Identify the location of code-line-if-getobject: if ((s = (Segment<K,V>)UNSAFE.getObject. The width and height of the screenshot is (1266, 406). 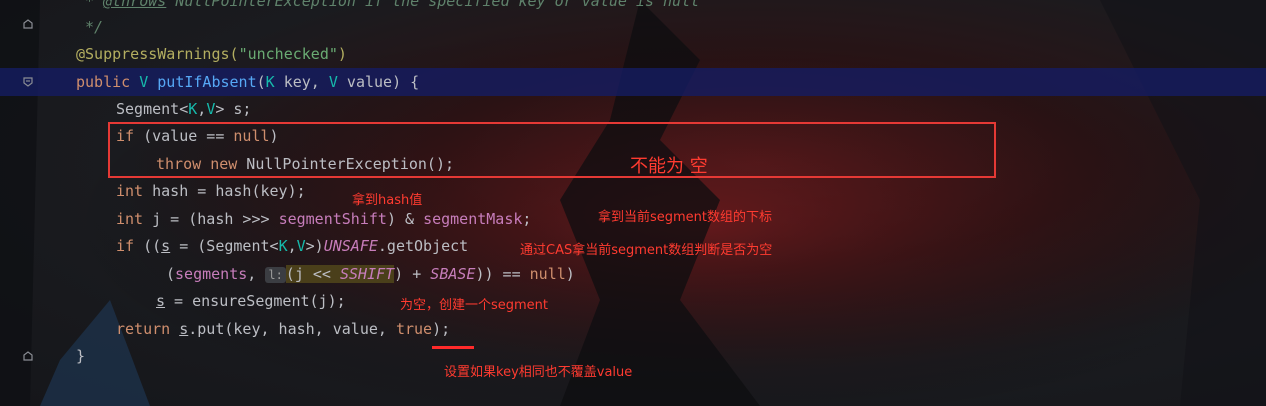
(292, 246).